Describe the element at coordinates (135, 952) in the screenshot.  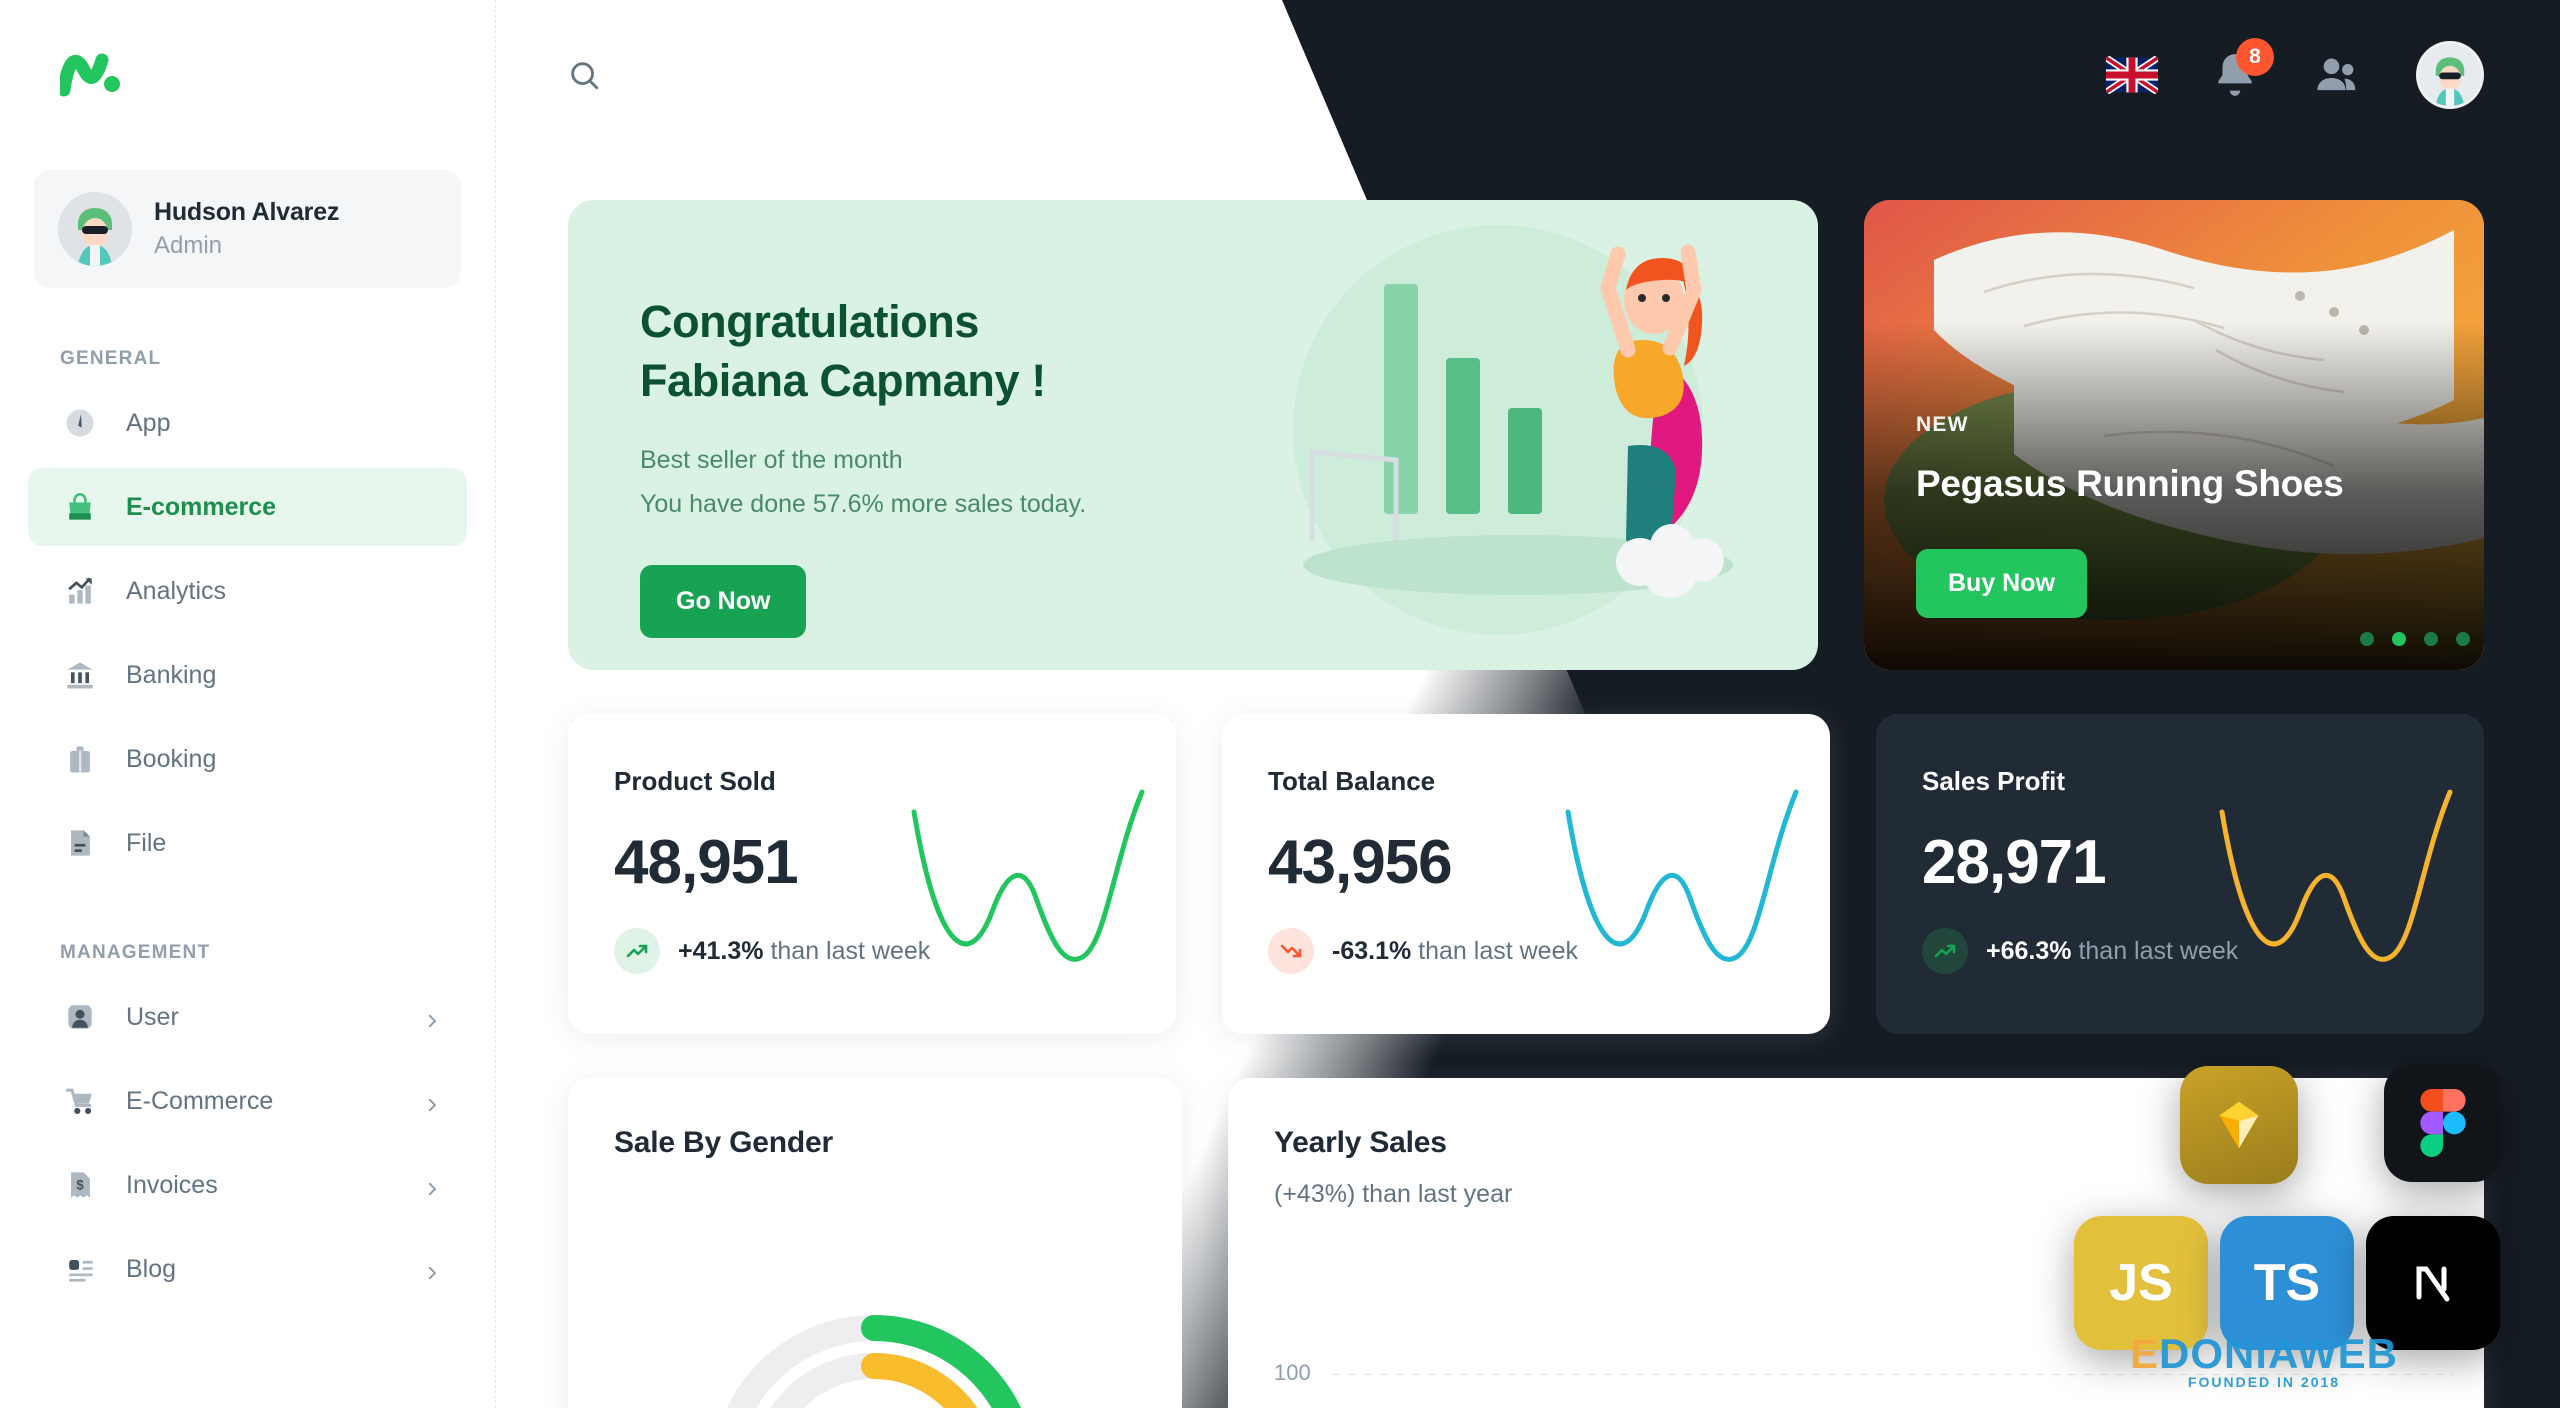
I see `sidebar-section-title: MANAGEMENT` at that location.